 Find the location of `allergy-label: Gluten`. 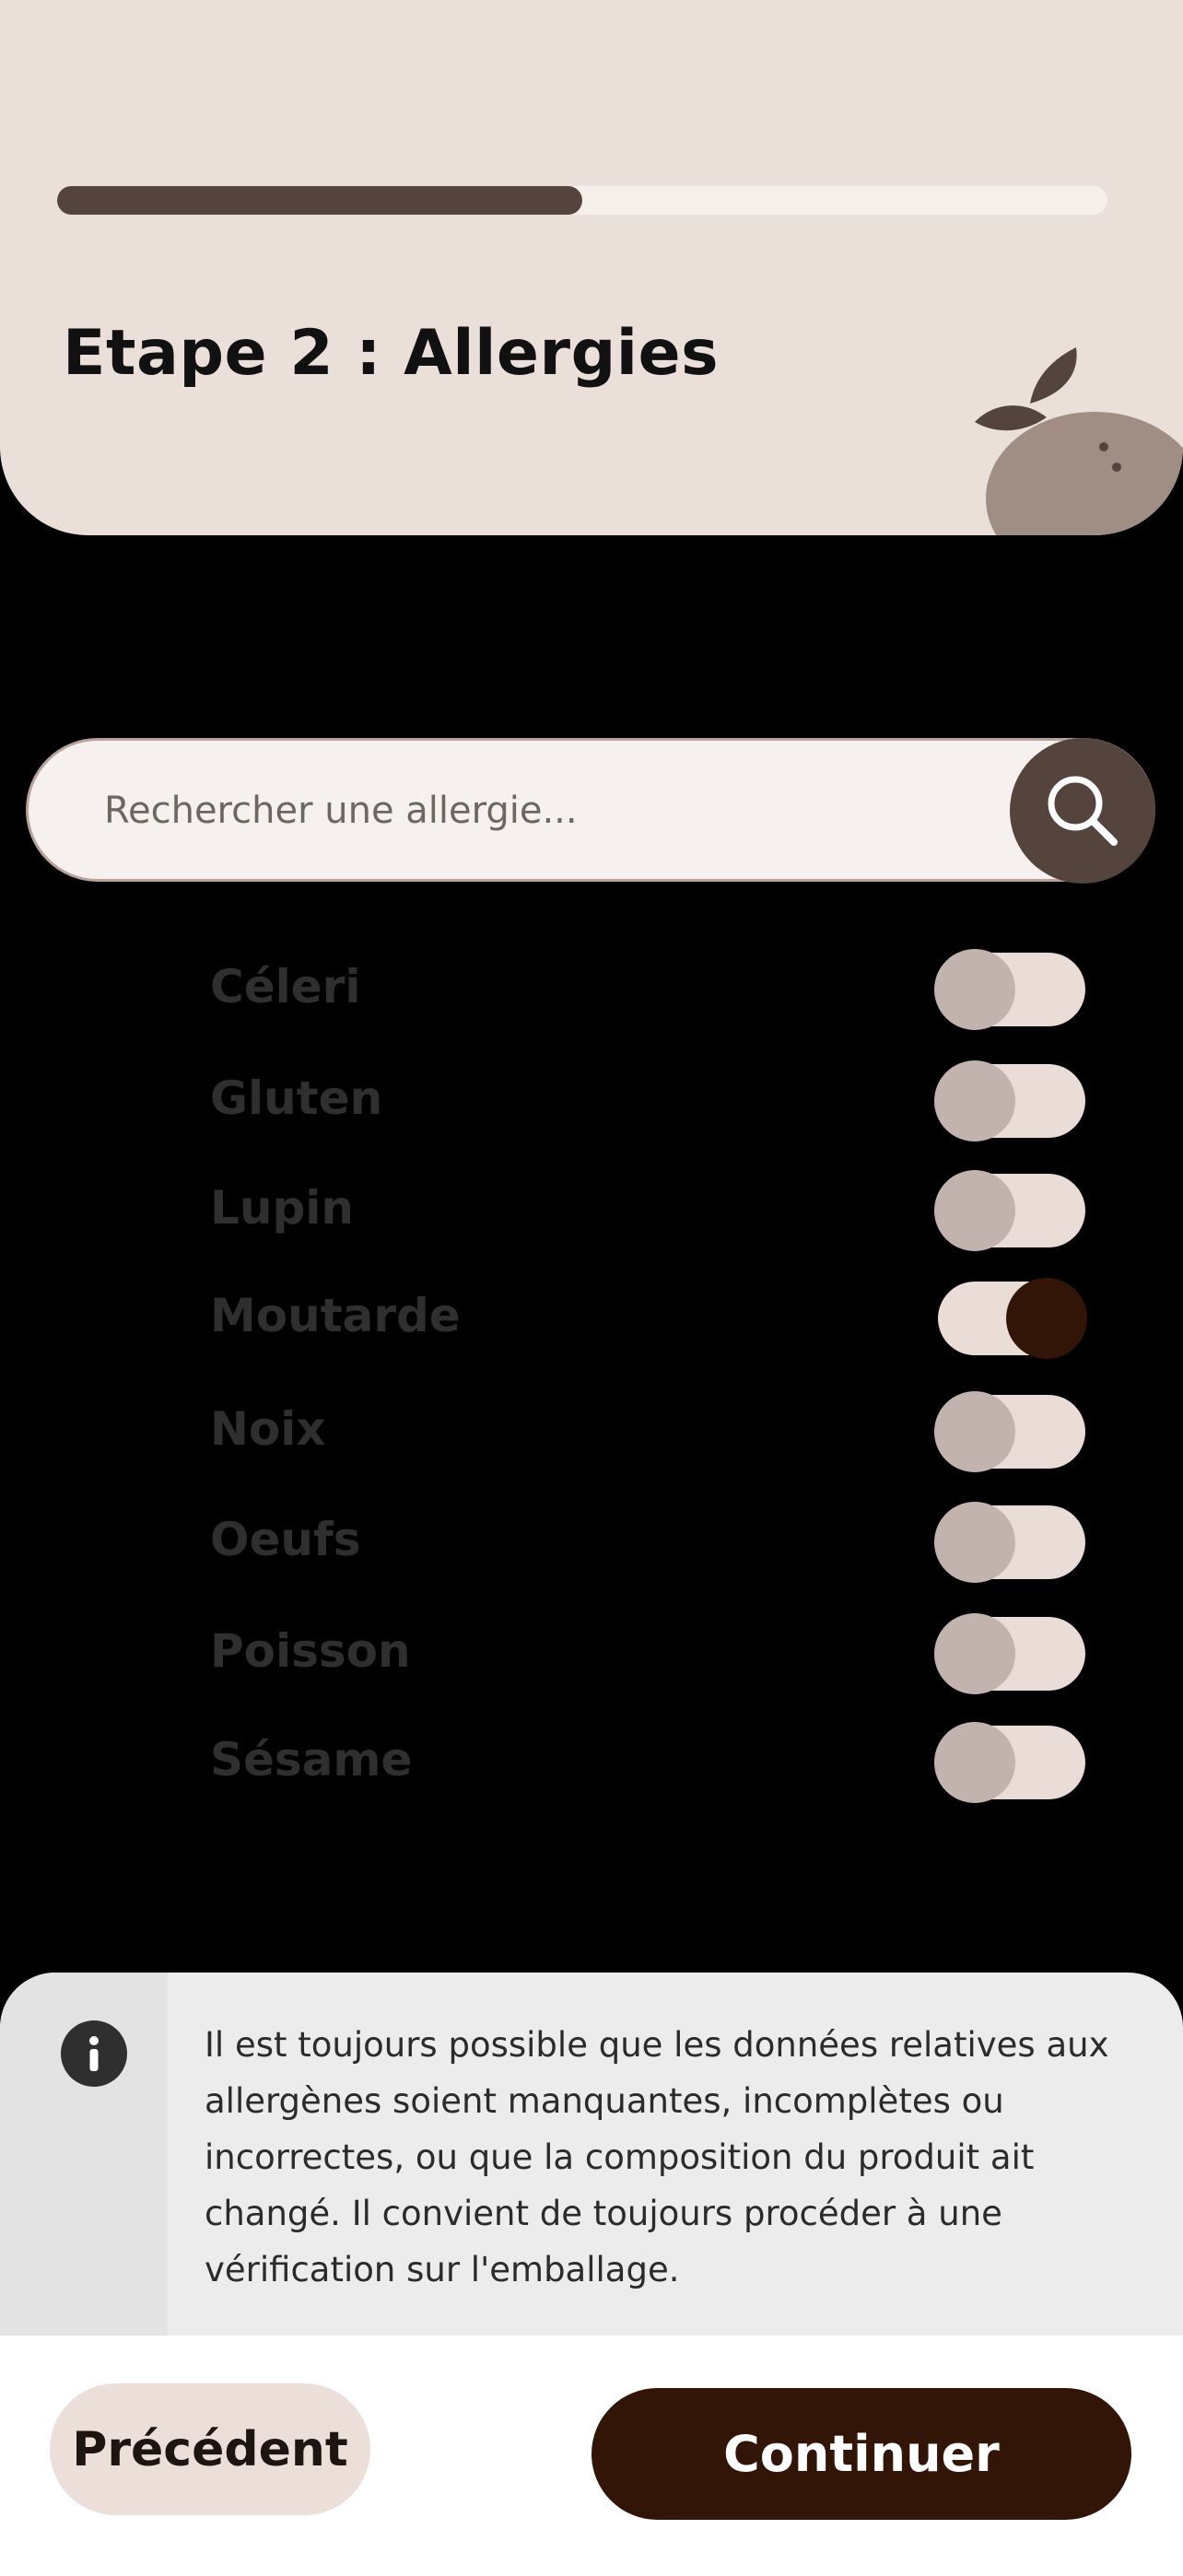

allergy-label: Gluten is located at coordinates (296, 1098).